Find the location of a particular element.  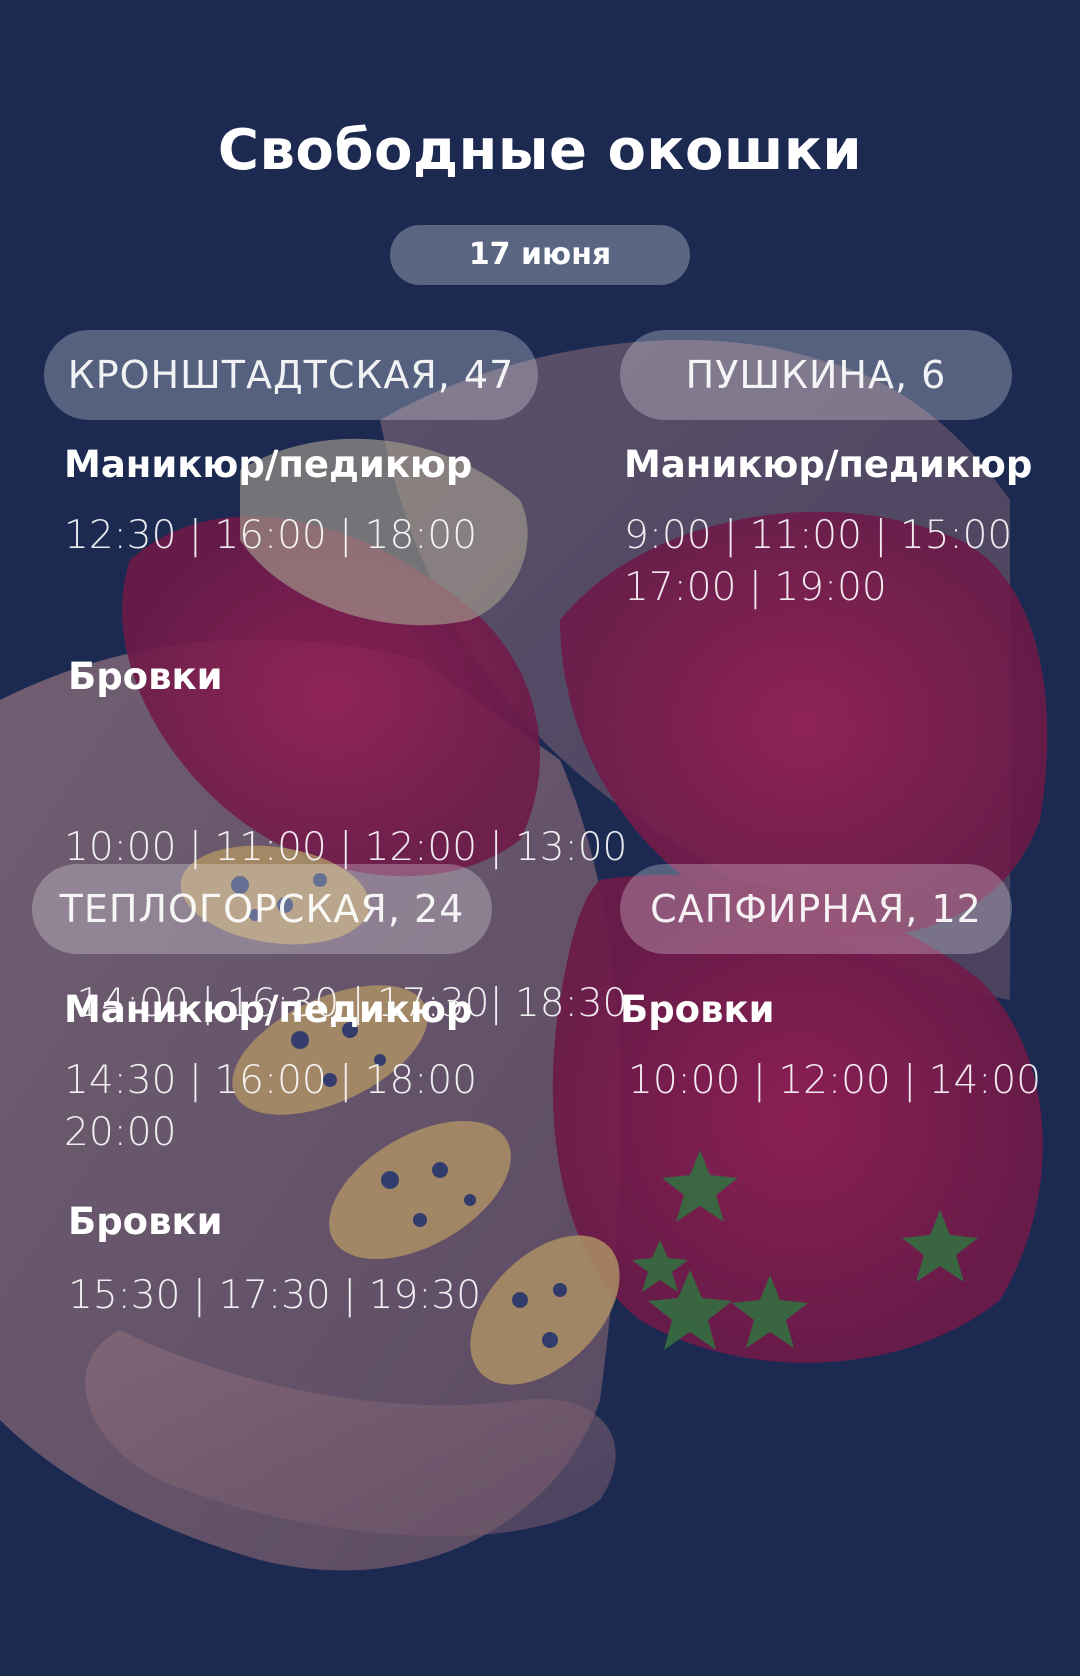

location-pill-pushkina: ПУШКИНА, 6 is located at coordinates (816, 375).